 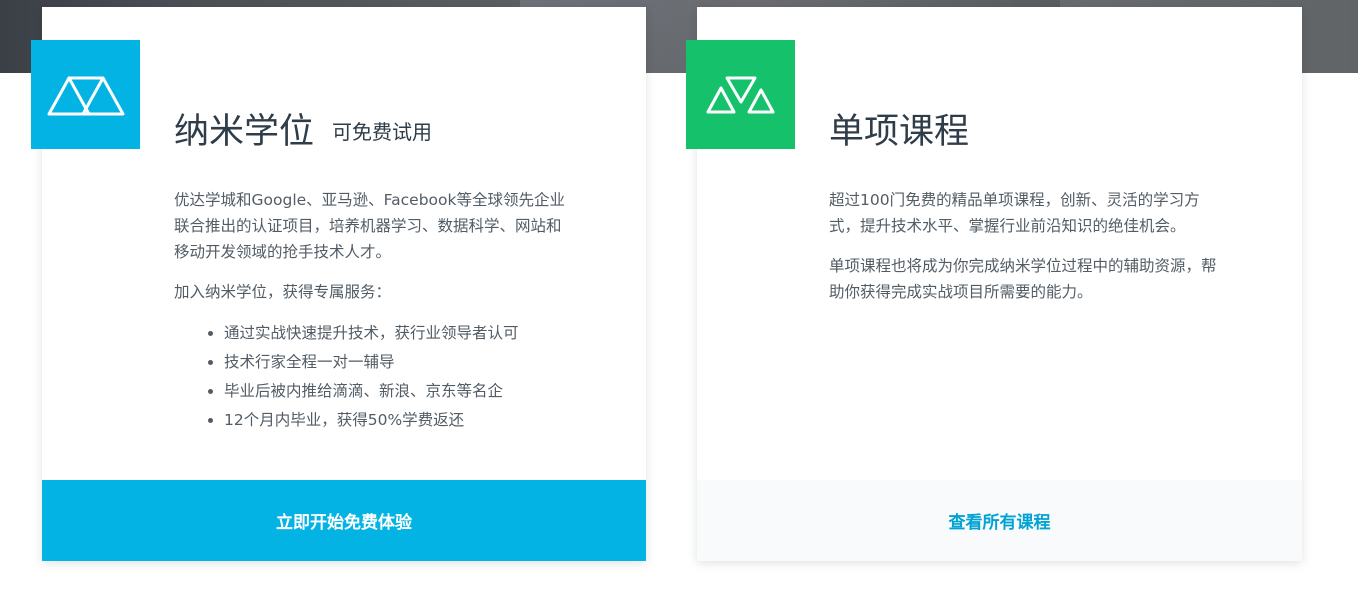 What do you see at coordinates (999, 520) in the screenshot?
I see `view-all-courses-button: 查看所有课程` at bounding box center [999, 520].